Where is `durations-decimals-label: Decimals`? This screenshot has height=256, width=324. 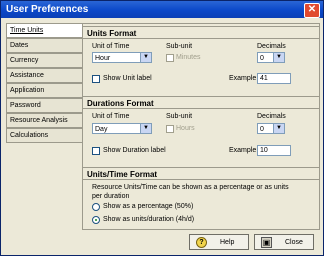
durations-decimals-label: Decimals is located at coordinates (271, 116).